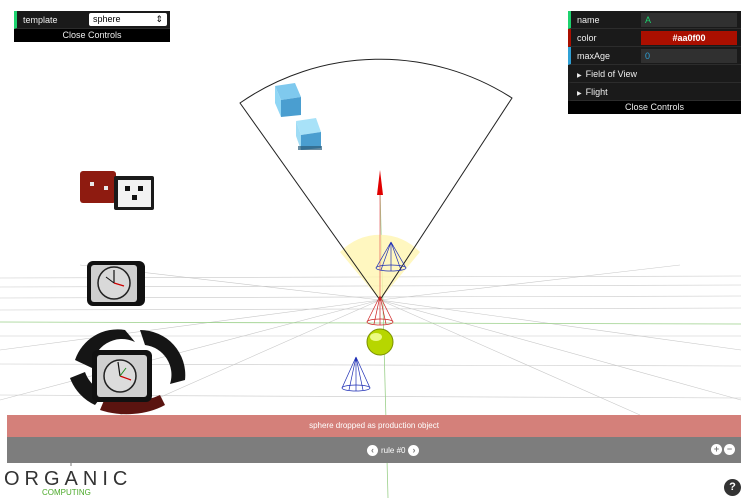 Image resolution: width=741 pixels, height=498 pixels. I want to click on template-select: sphere ⇕, so click(128, 19).